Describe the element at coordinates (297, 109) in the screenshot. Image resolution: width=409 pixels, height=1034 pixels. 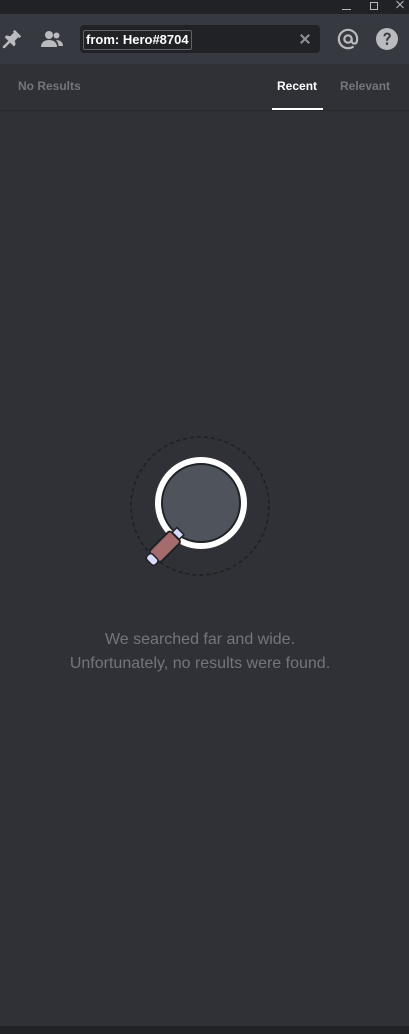
I see `active-tab-indicator` at that location.